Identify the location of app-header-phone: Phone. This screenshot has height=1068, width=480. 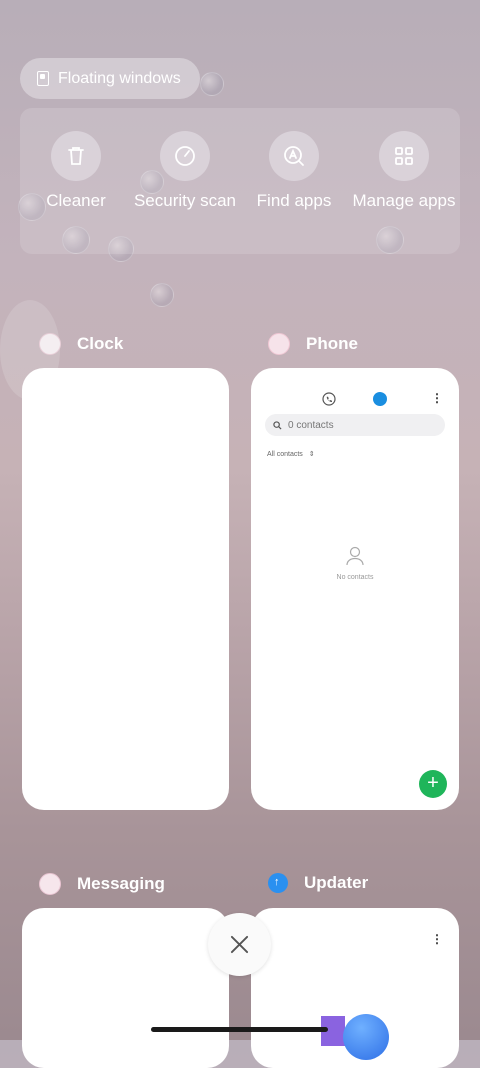
(313, 344).